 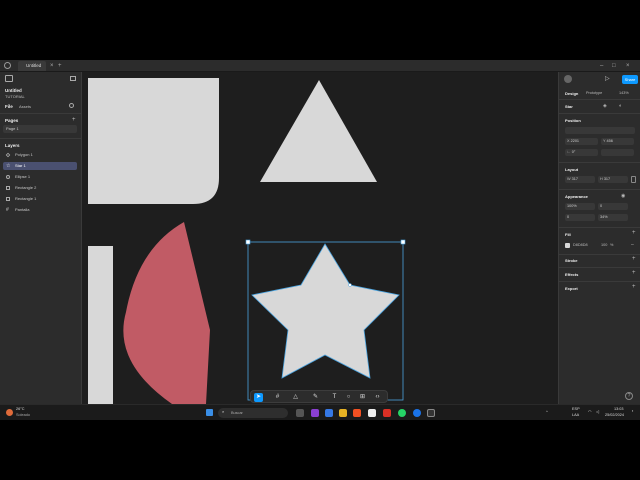 I want to click on y-field: Y 456, so click(x=617, y=141).